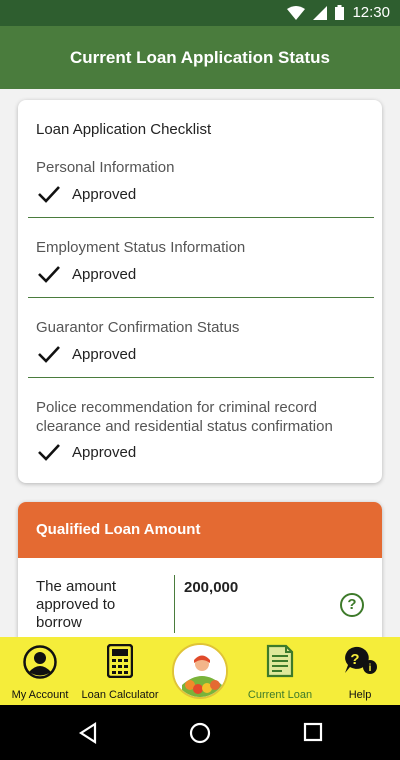 The image size is (400, 760). What do you see at coordinates (174, 604) in the screenshot?
I see `vertical-divider` at bounding box center [174, 604].